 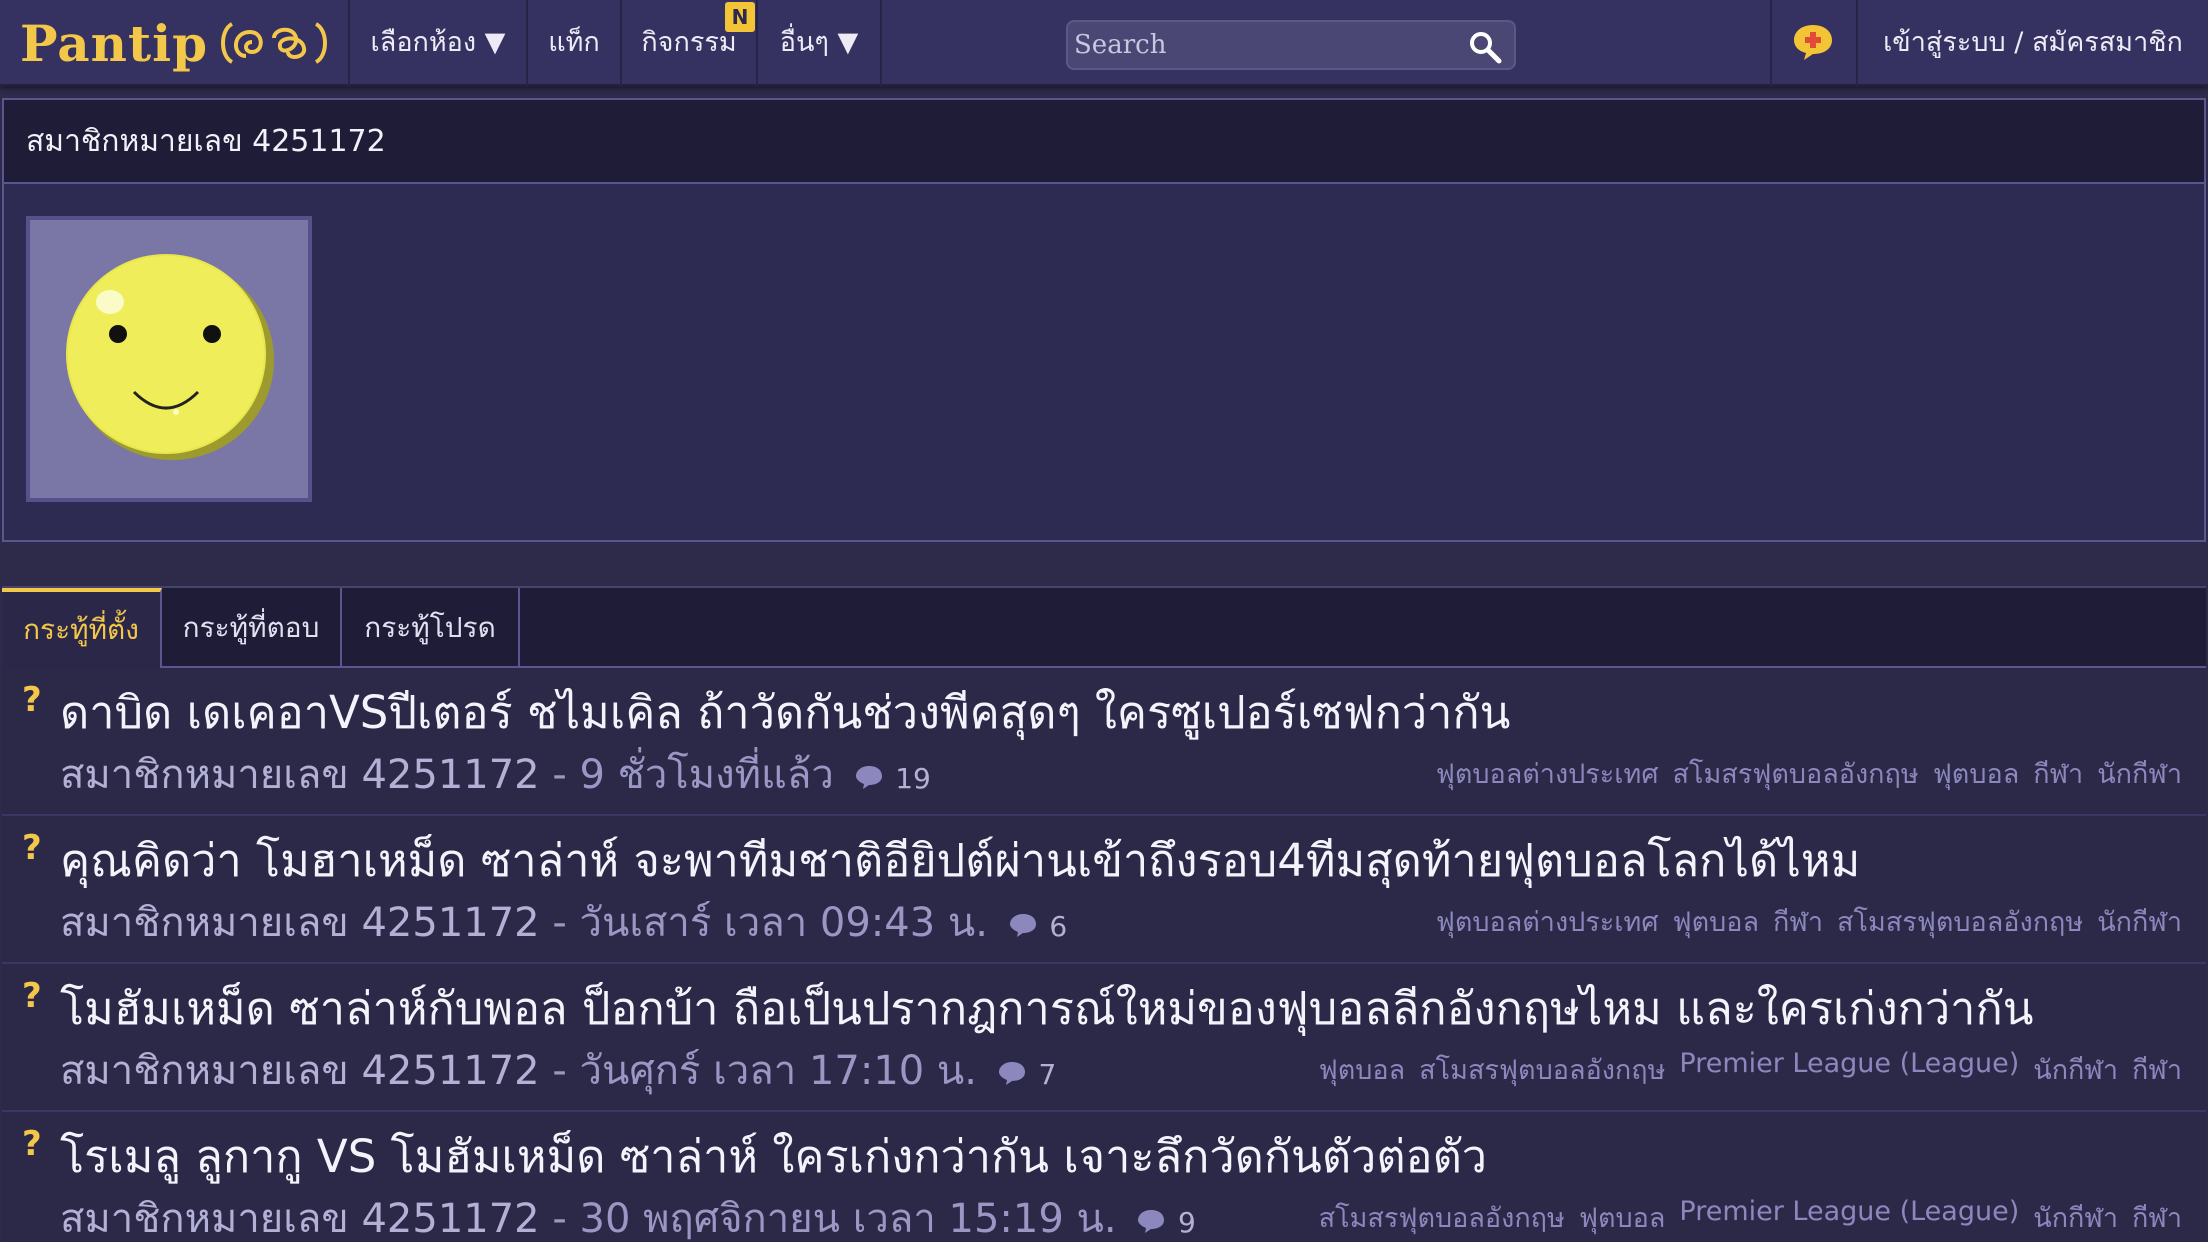 I want to click on search-box, so click(x=1291, y=45).